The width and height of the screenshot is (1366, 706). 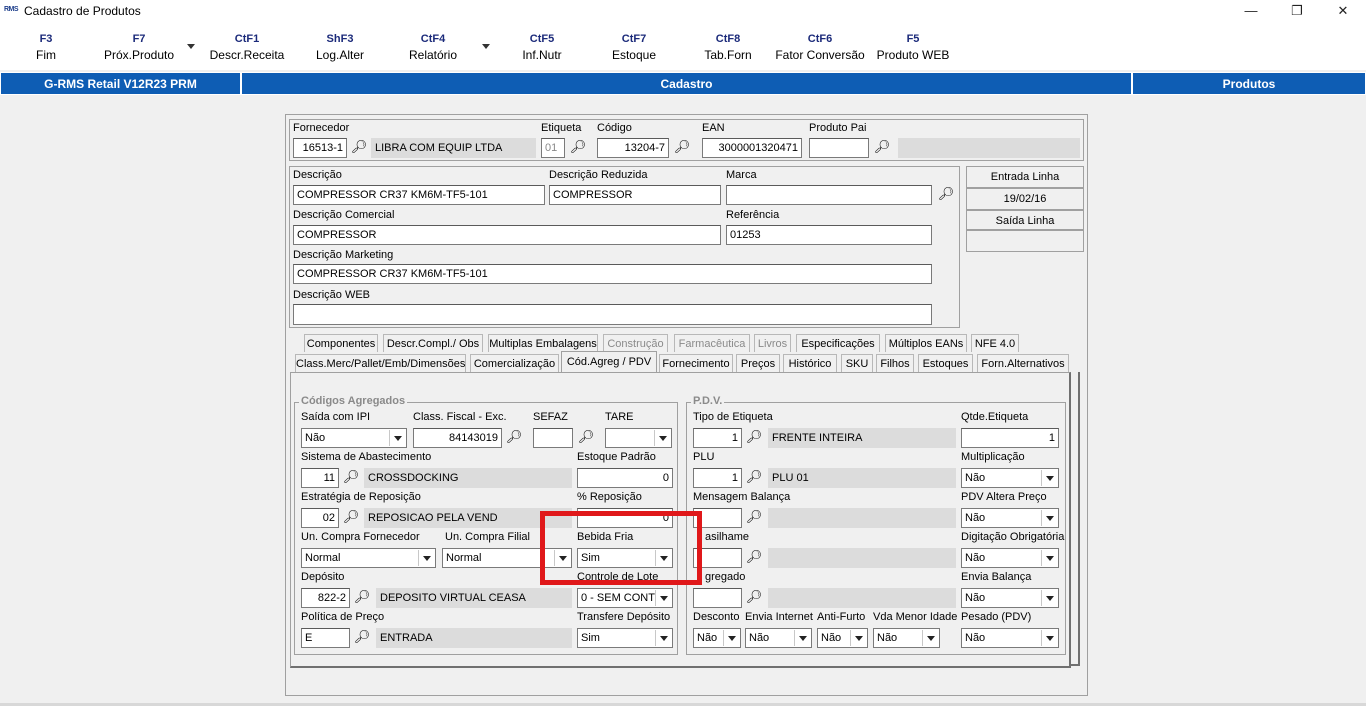 What do you see at coordinates (862, 438) in the screenshot?
I see `tipo-etiqueta-desc-field: FRENTE INTEIRA` at bounding box center [862, 438].